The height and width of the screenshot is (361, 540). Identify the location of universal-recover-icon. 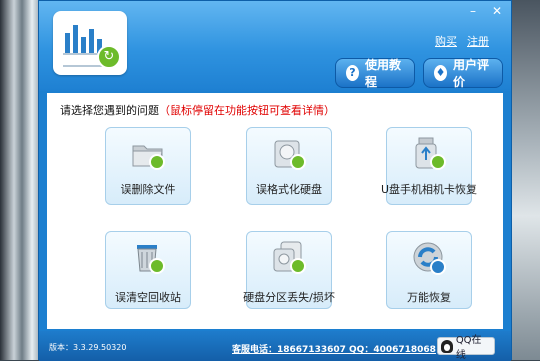
(429, 258).